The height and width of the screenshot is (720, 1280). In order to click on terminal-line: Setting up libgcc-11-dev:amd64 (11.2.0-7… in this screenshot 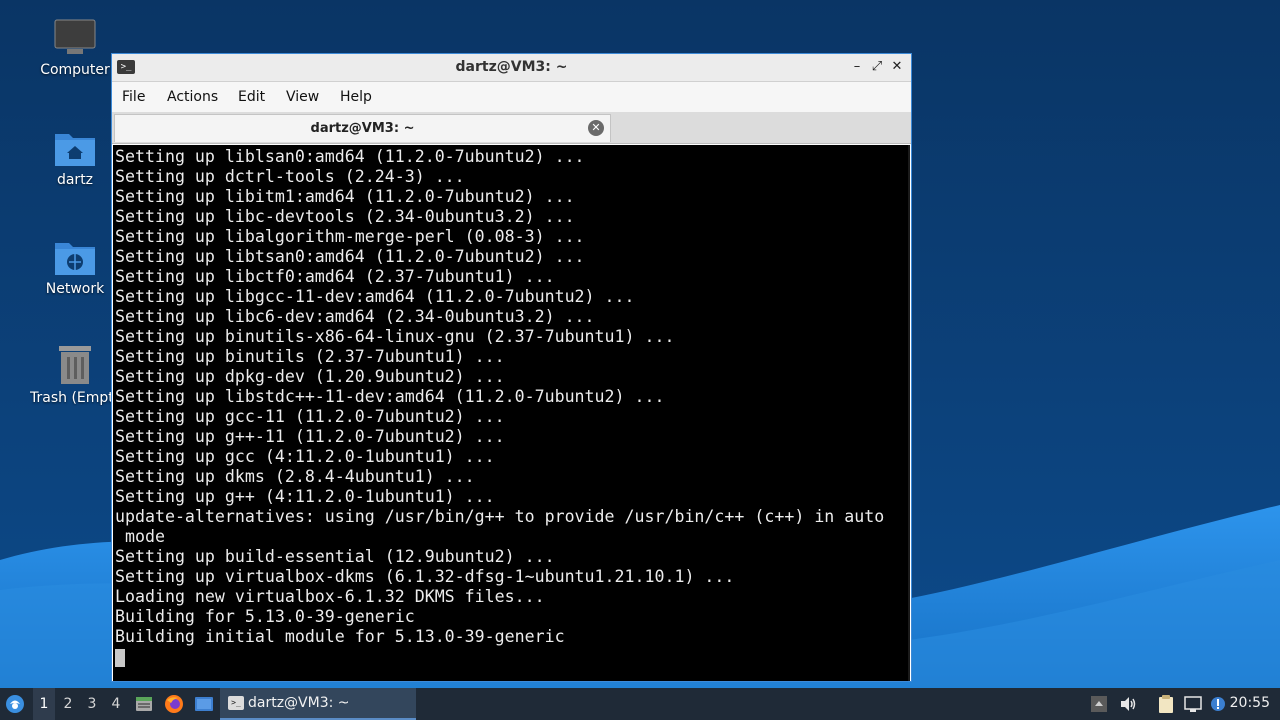, I will do `click(375, 296)`.